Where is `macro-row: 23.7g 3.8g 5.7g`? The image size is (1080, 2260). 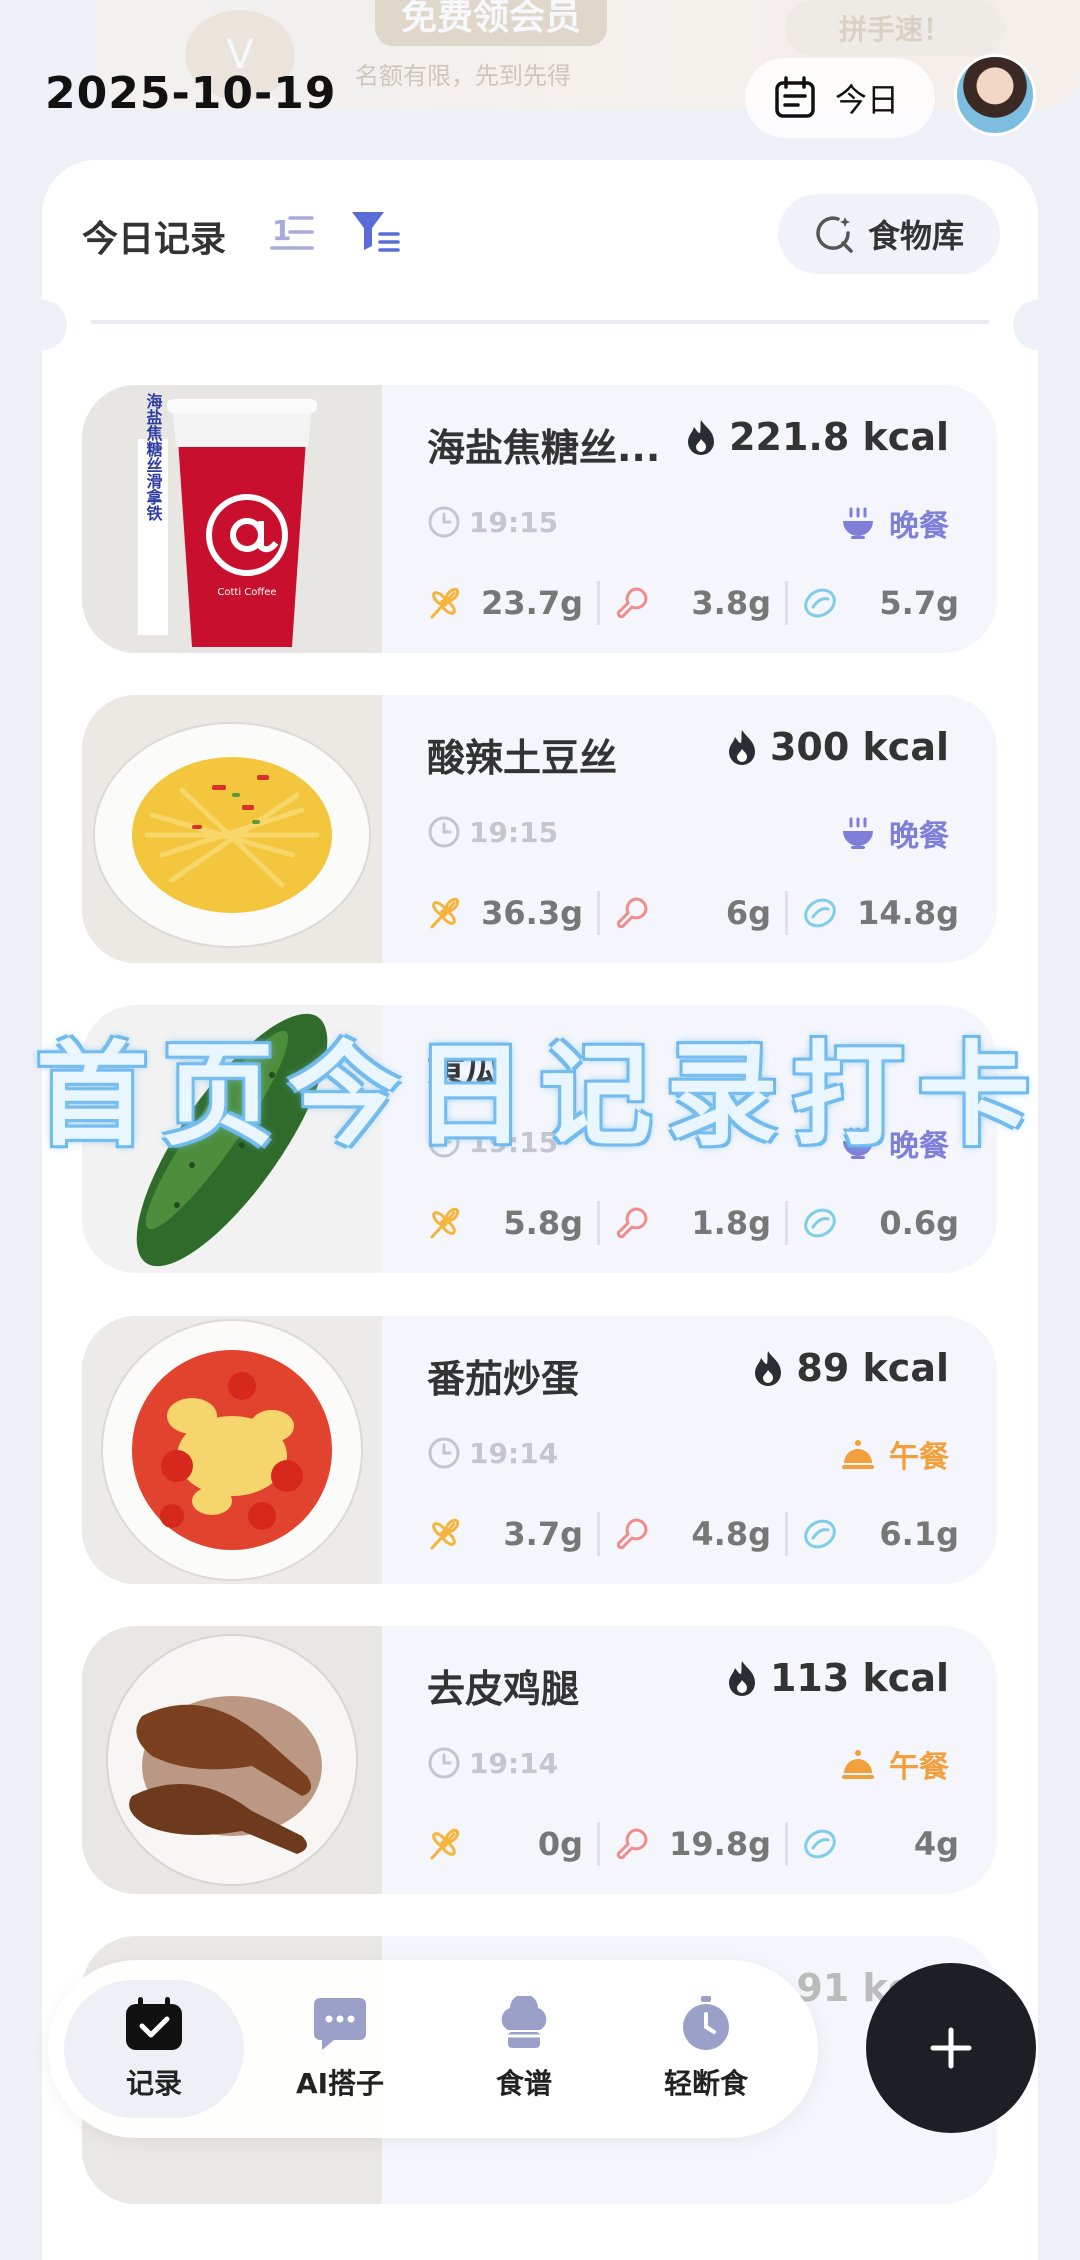 macro-row: 23.7g 3.8g 5.7g is located at coordinates (692, 603).